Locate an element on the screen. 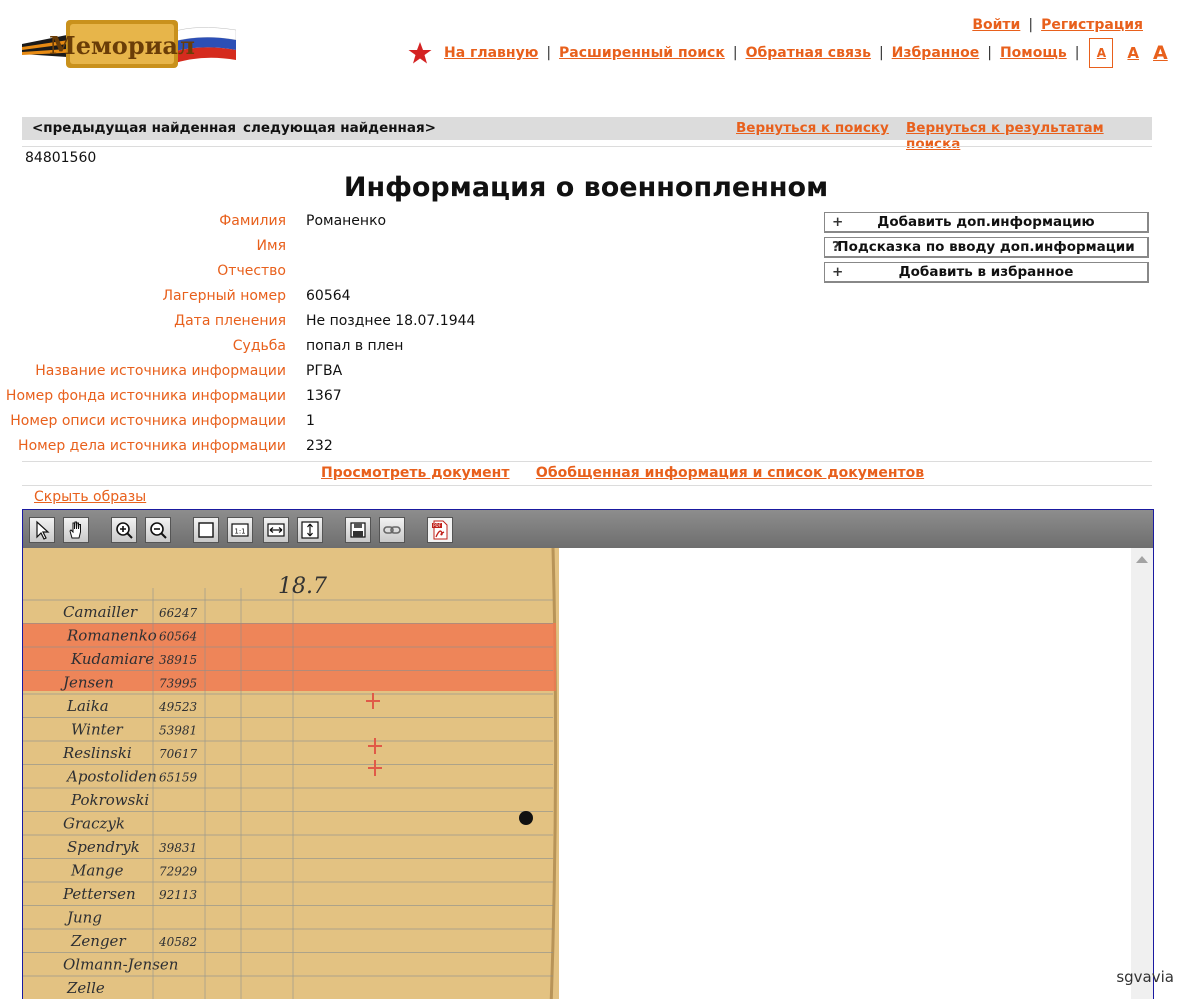  handwritten-number: 60564 is located at coordinates (178, 637).